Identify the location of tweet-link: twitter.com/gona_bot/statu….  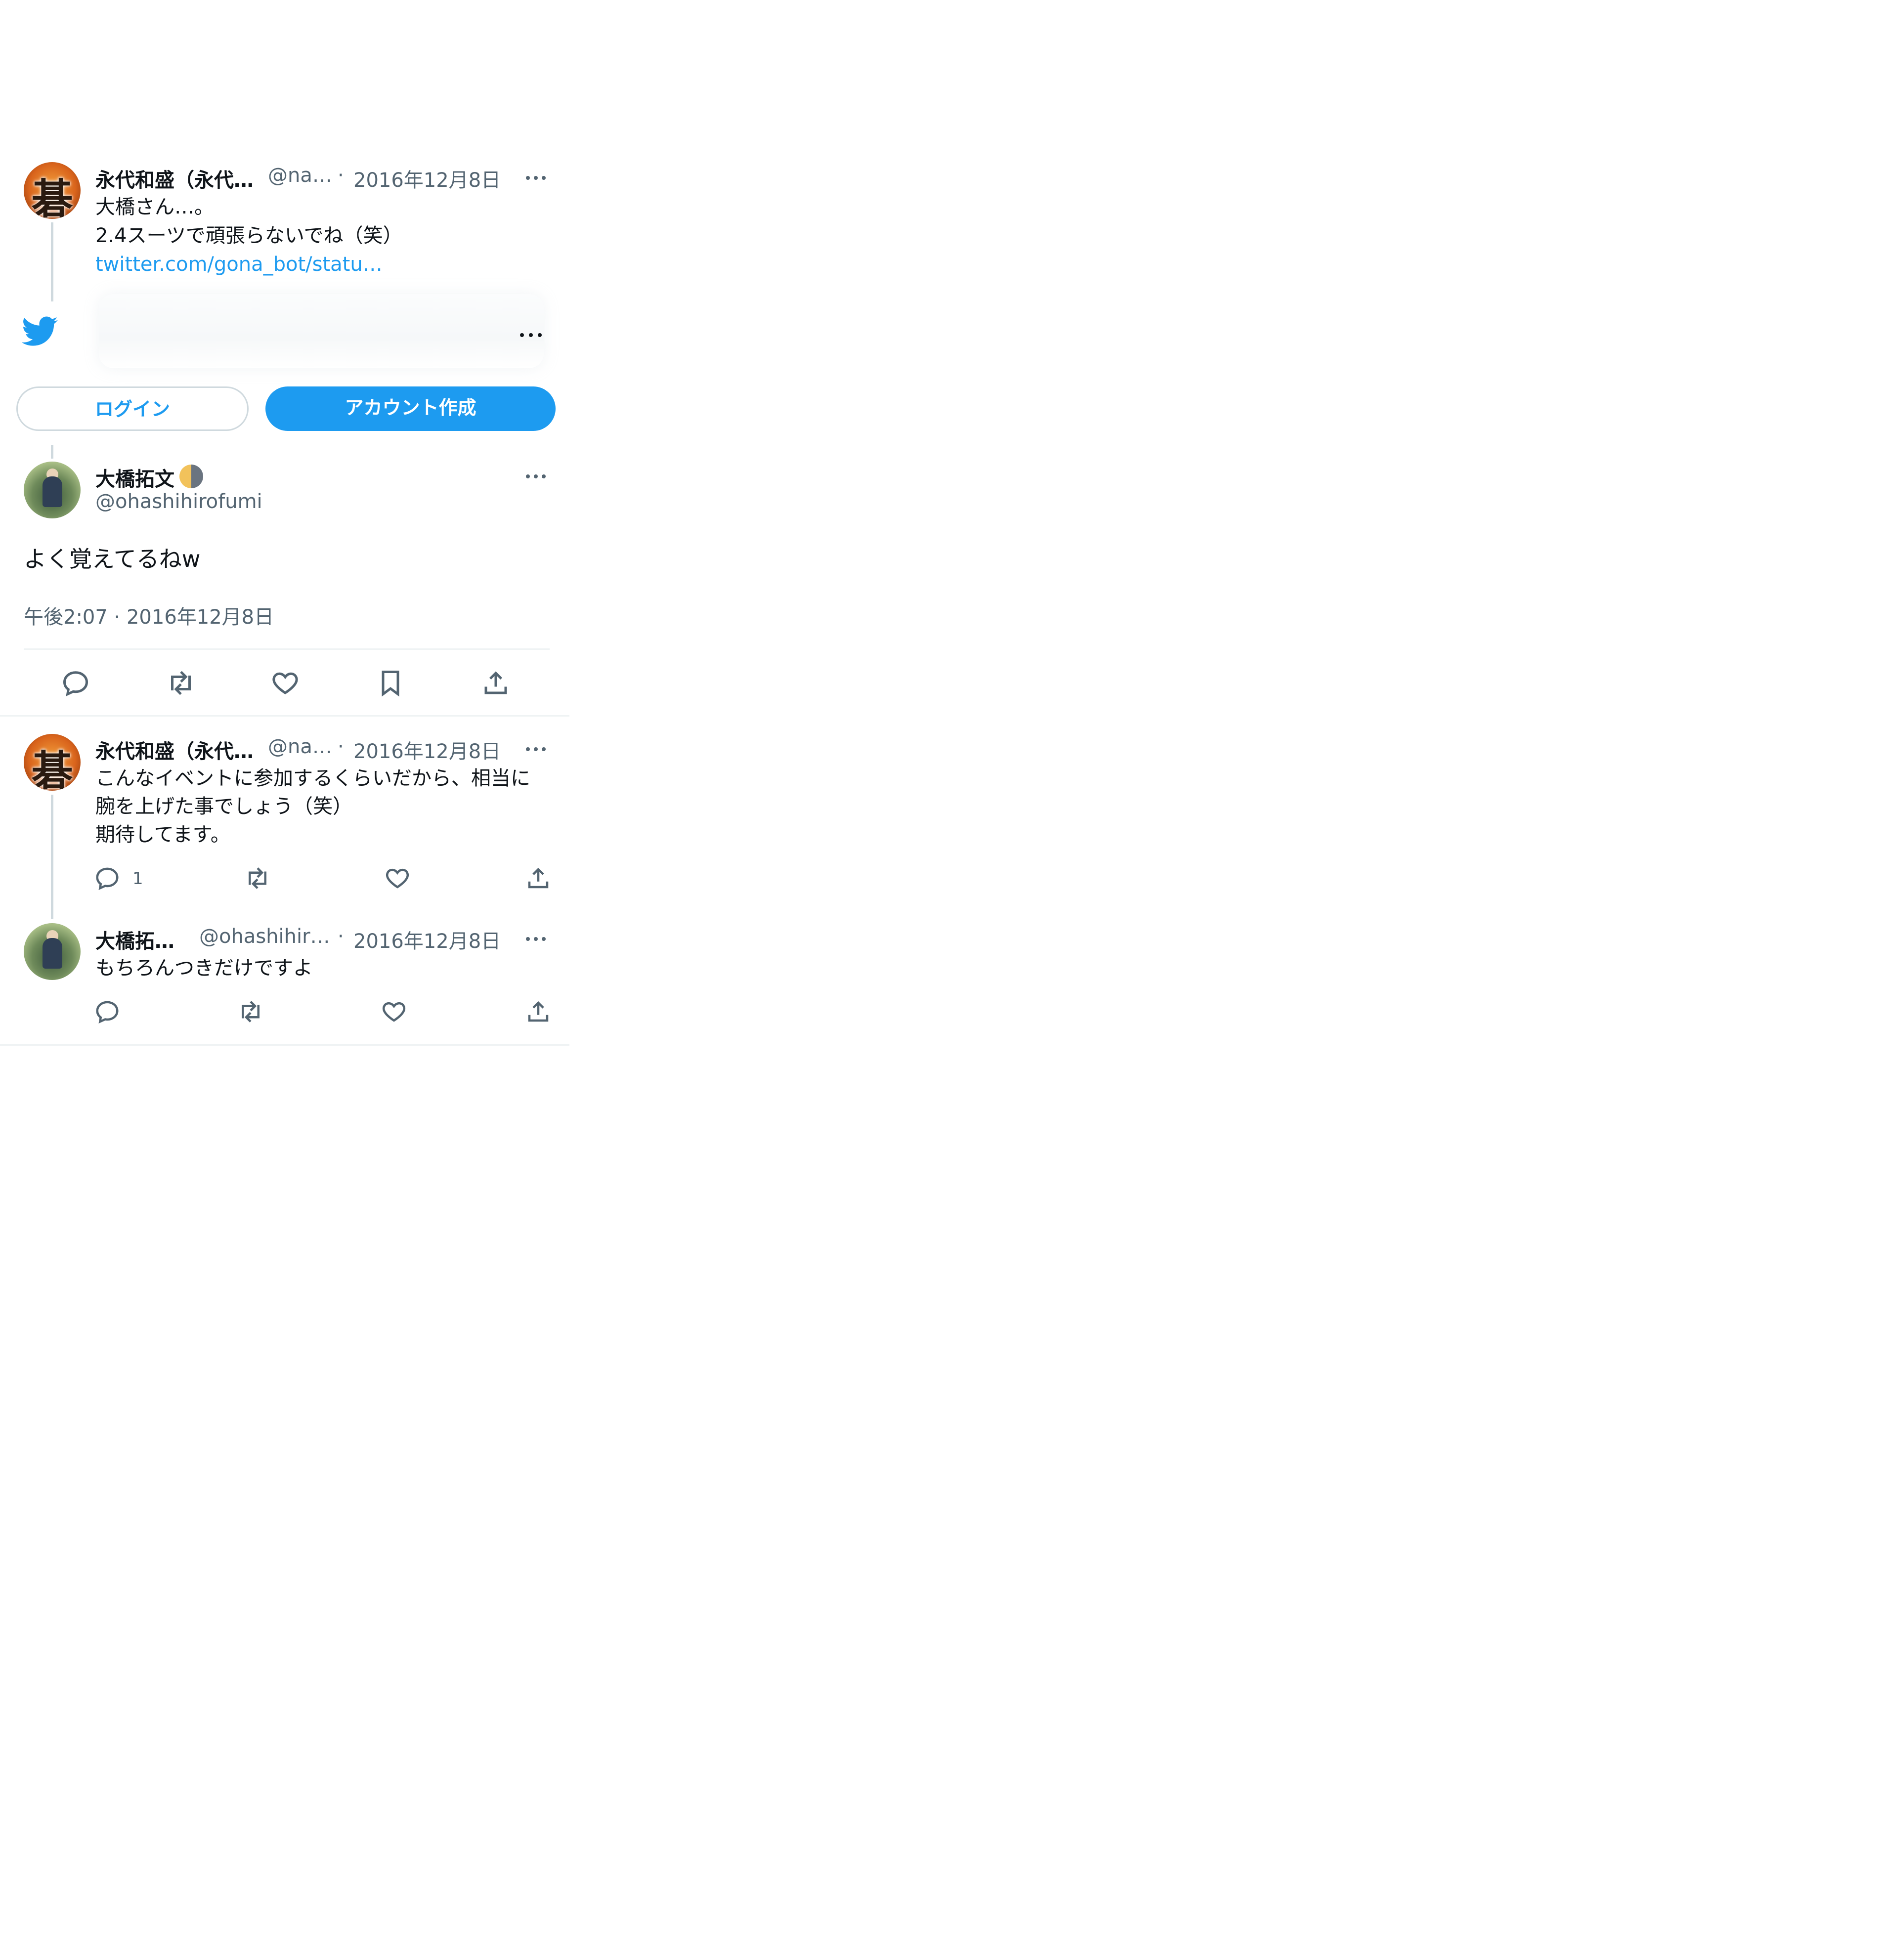
(239, 264).